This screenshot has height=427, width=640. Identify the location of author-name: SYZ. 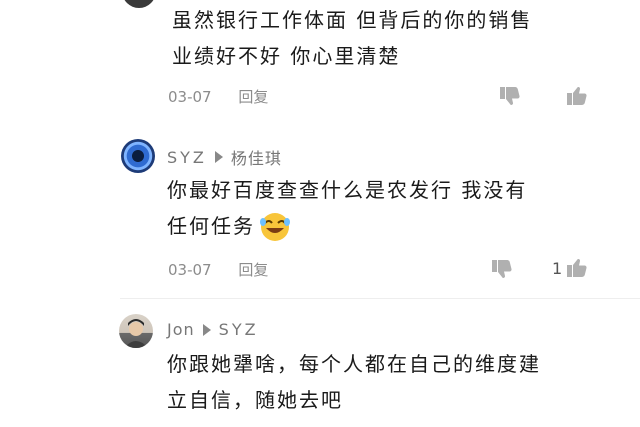
(187, 157).